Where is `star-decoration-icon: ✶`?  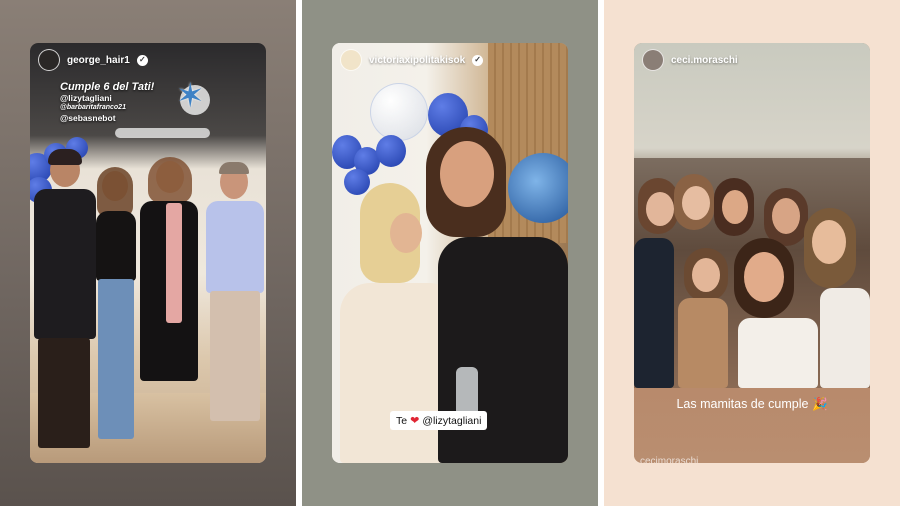
star-decoration-icon: ✶ is located at coordinates (190, 96).